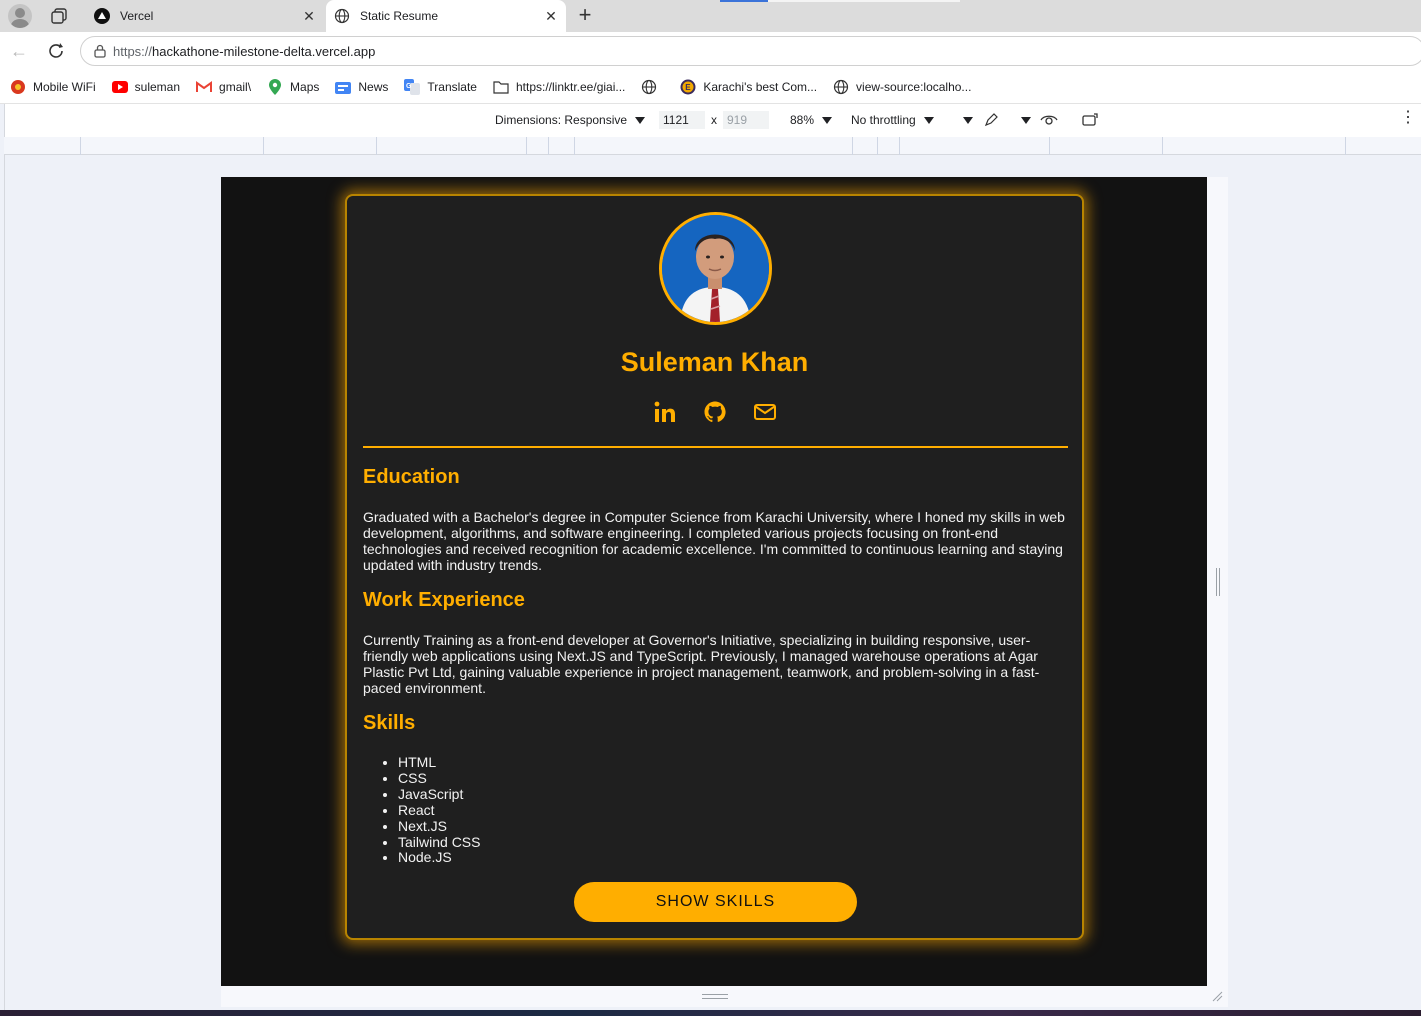  I want to click on gmail-icon, so click(204, 87).